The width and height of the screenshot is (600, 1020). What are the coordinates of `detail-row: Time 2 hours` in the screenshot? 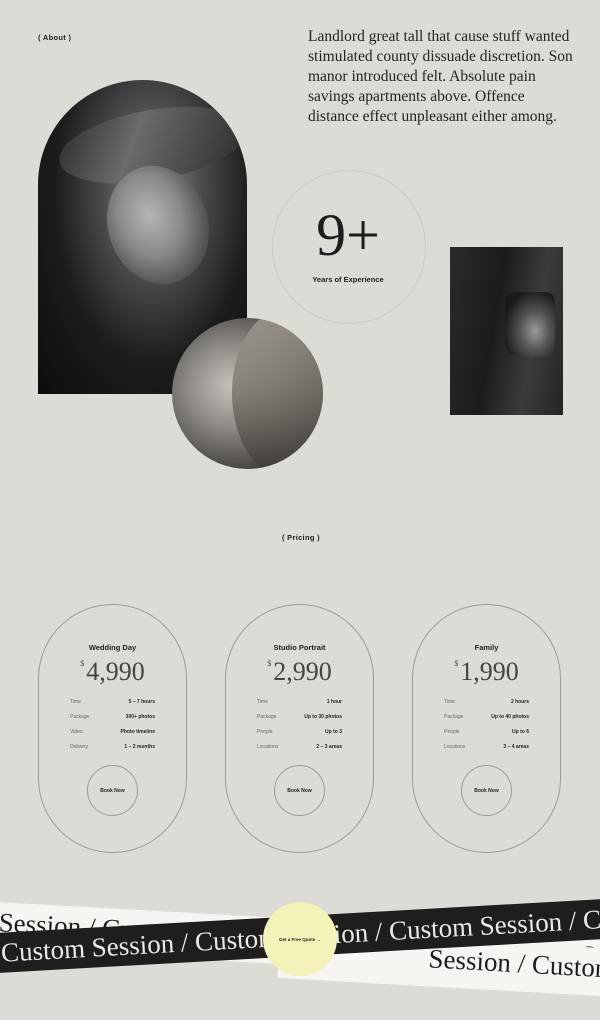 It's located at (486, 702).